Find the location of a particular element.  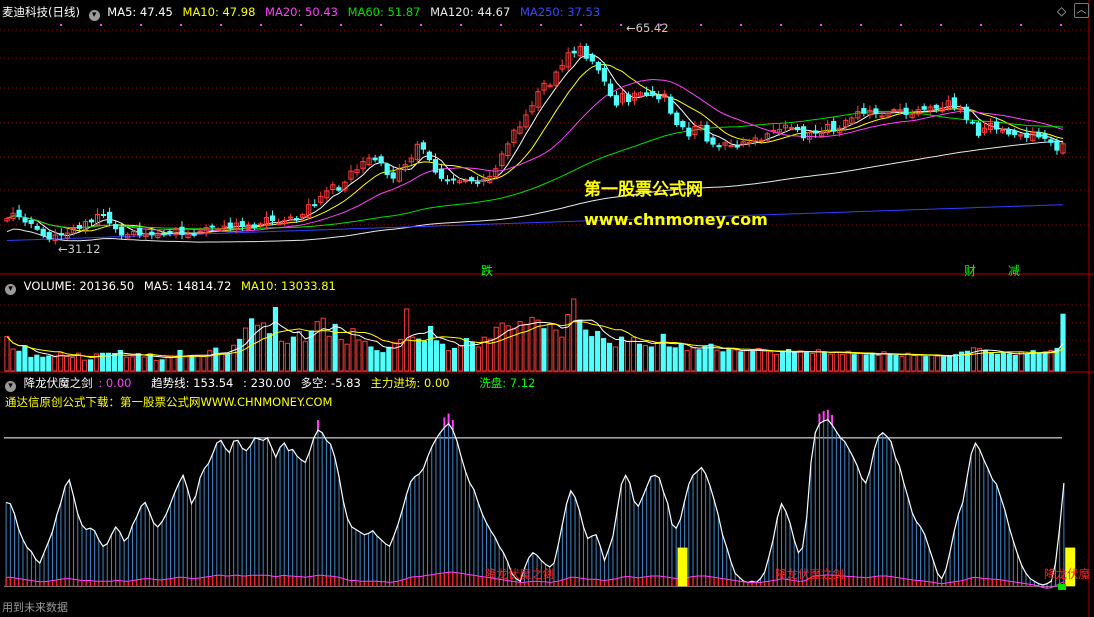

indicator-wash: 洗盘: 7.12 is located at coordinates (507, 383).